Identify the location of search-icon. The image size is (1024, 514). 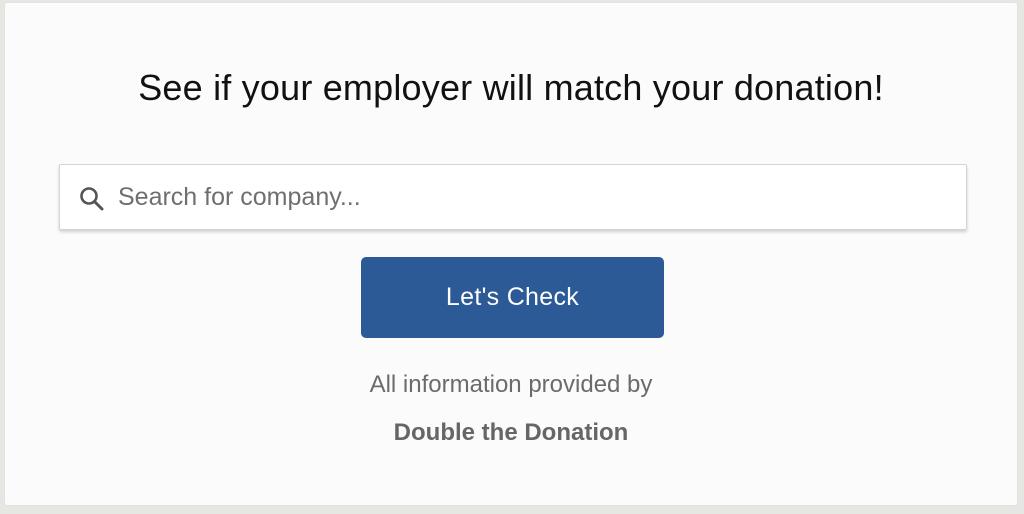
(92, 199).